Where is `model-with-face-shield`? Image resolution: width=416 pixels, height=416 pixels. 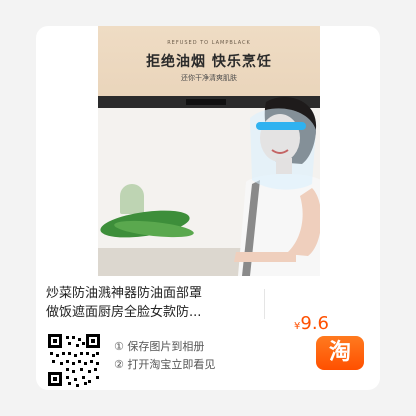
model-with-face-shield is located at coordinates (277, 186).